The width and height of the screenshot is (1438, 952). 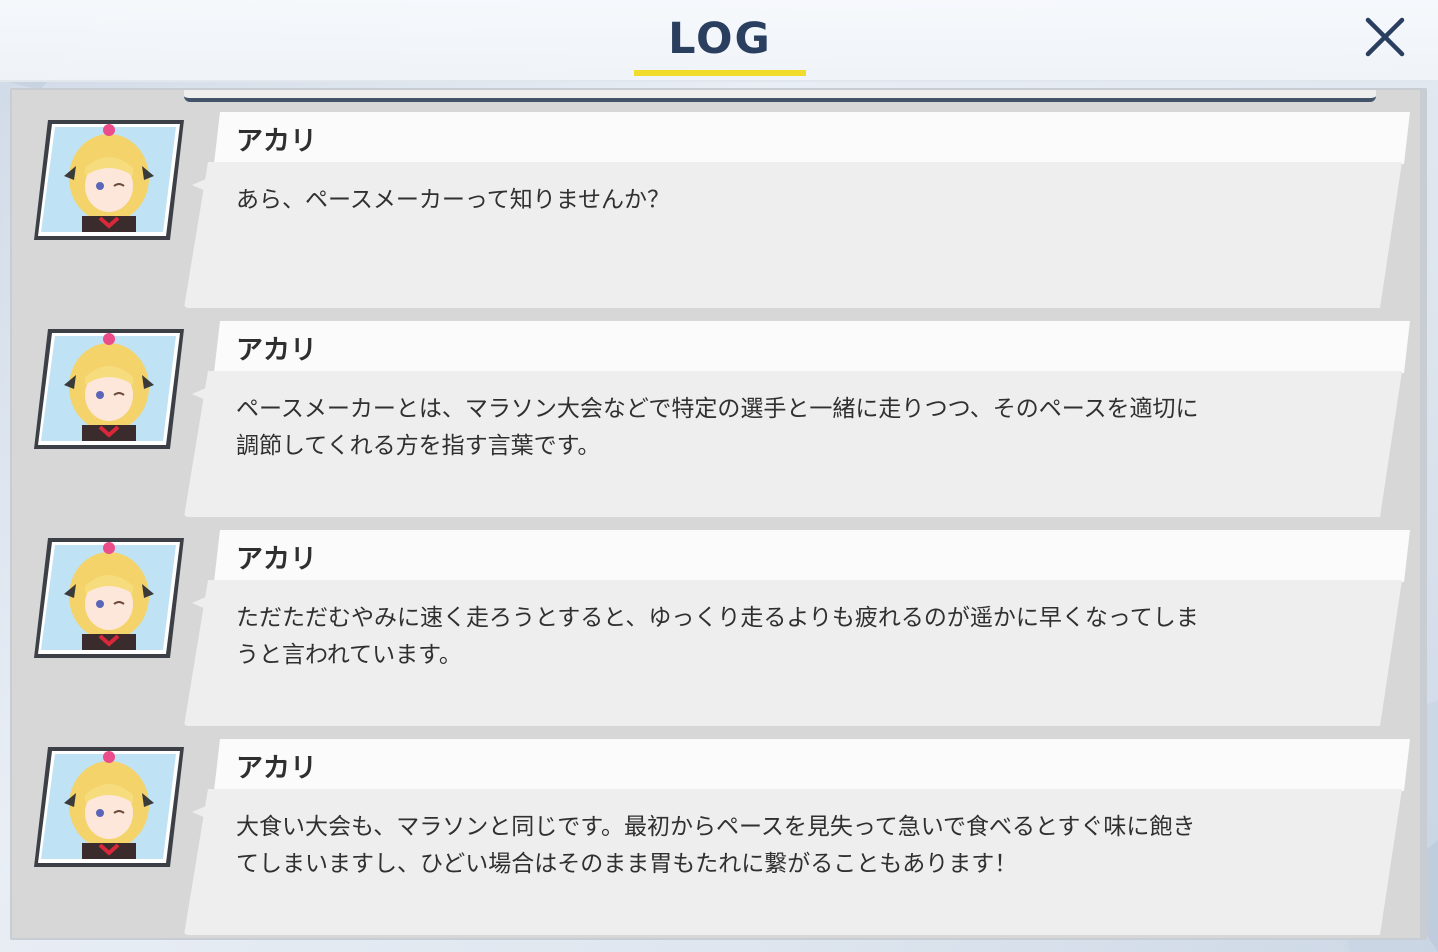 What do you see at coordinates (1423, 514) in the screenshot?
I see `scrollbar` at bounding box center [1423, 514].